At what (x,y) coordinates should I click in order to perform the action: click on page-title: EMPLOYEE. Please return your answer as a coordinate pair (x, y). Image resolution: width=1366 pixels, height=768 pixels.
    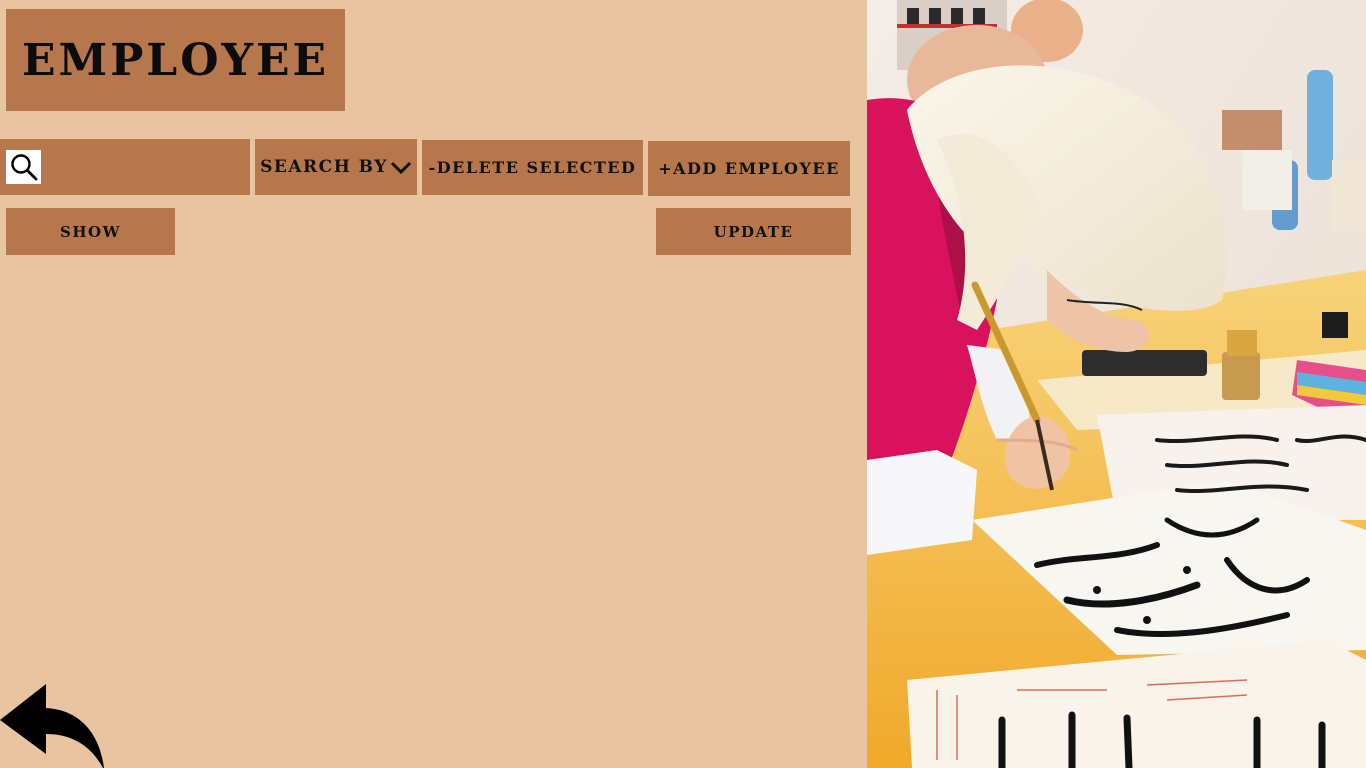
    Looking at the image, I should click on (175, 60).